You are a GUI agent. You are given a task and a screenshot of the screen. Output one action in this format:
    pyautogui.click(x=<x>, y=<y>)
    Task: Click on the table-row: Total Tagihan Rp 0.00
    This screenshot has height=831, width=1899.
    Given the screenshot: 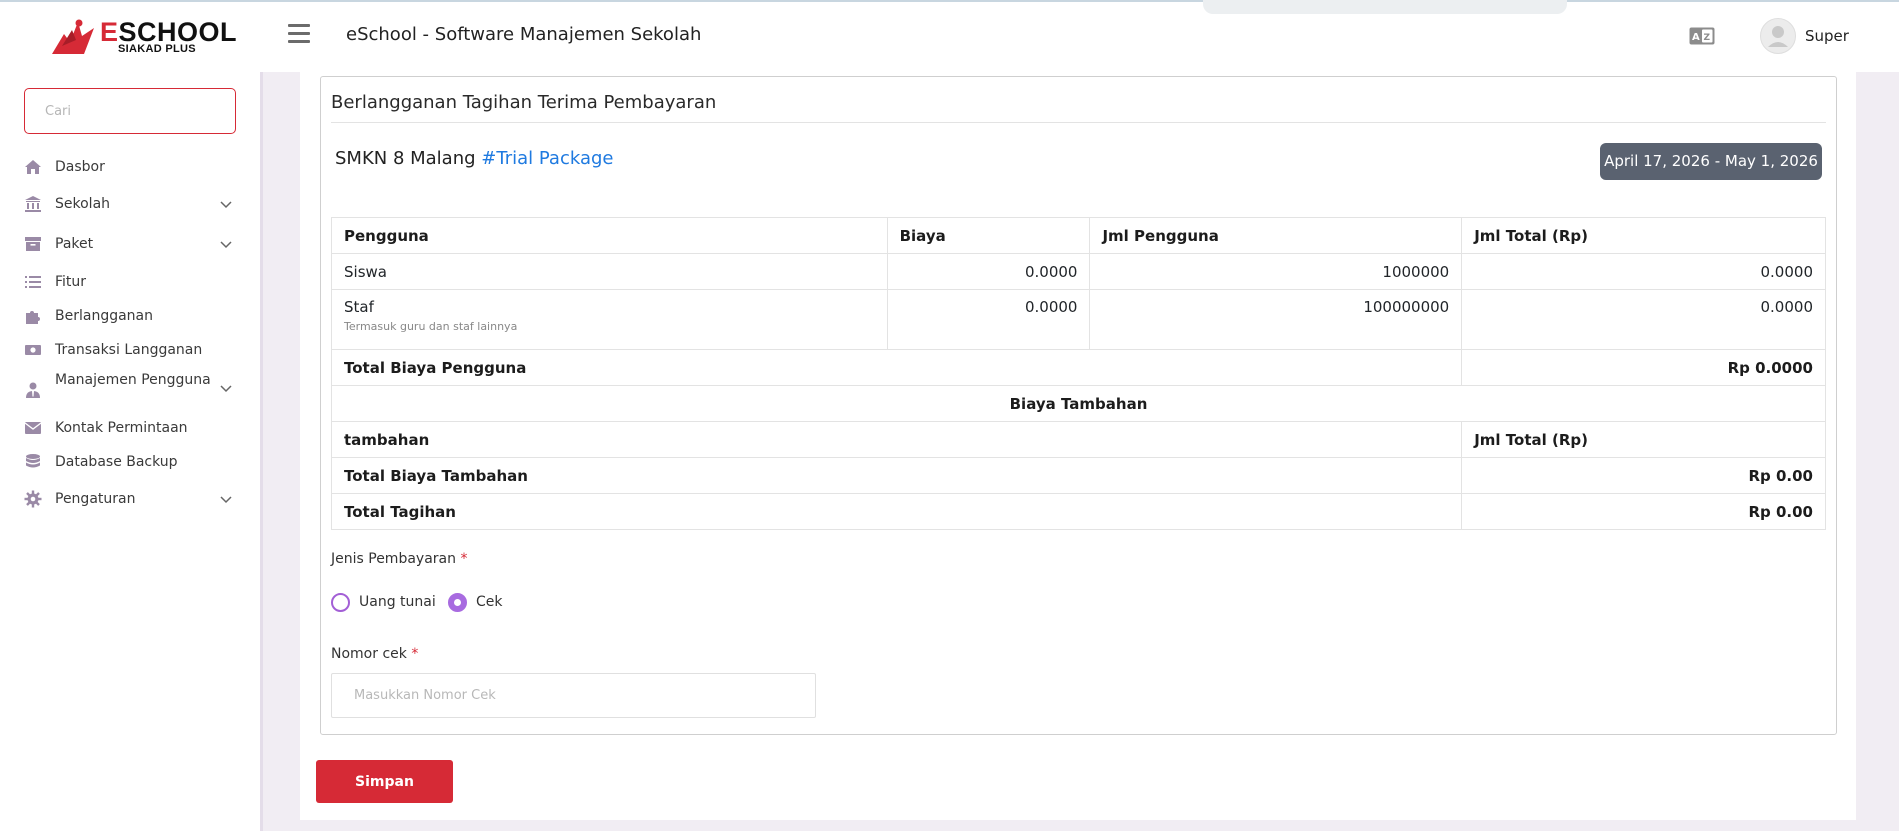 What is the action you would take?
    pyautogui.click(x=1078, y=511)
    